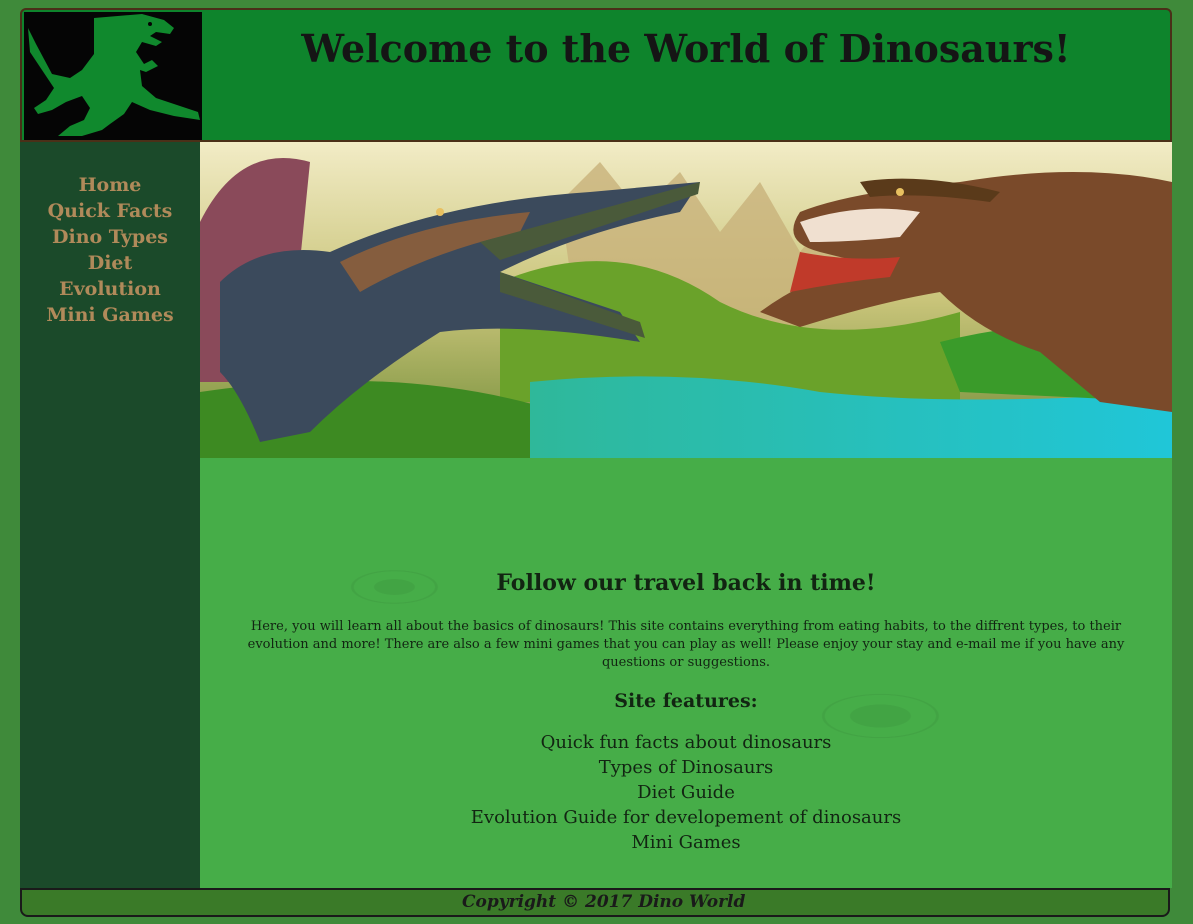  What do you see at coordinates (686, 48) in the screenshot?
I see `site-title: Welcome to the World of Dinosaurs!` at bounding box center [686, 48].